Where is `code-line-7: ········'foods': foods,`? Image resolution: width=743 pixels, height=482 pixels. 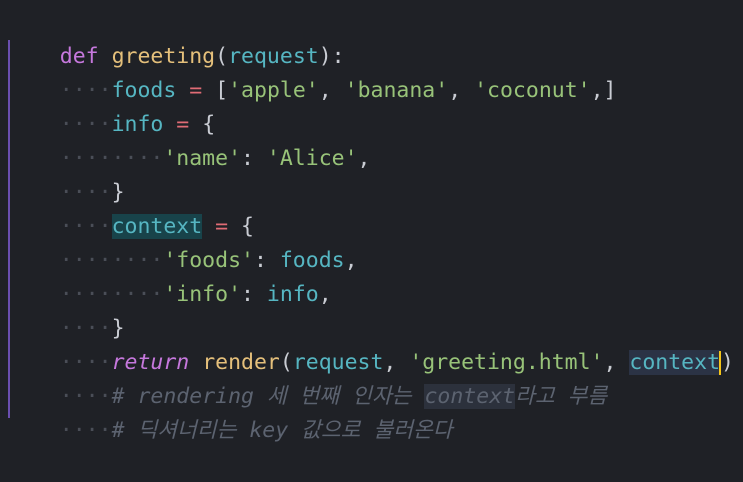
code-line-7: ········'foods': foods, is located at coordinates (183, 241).